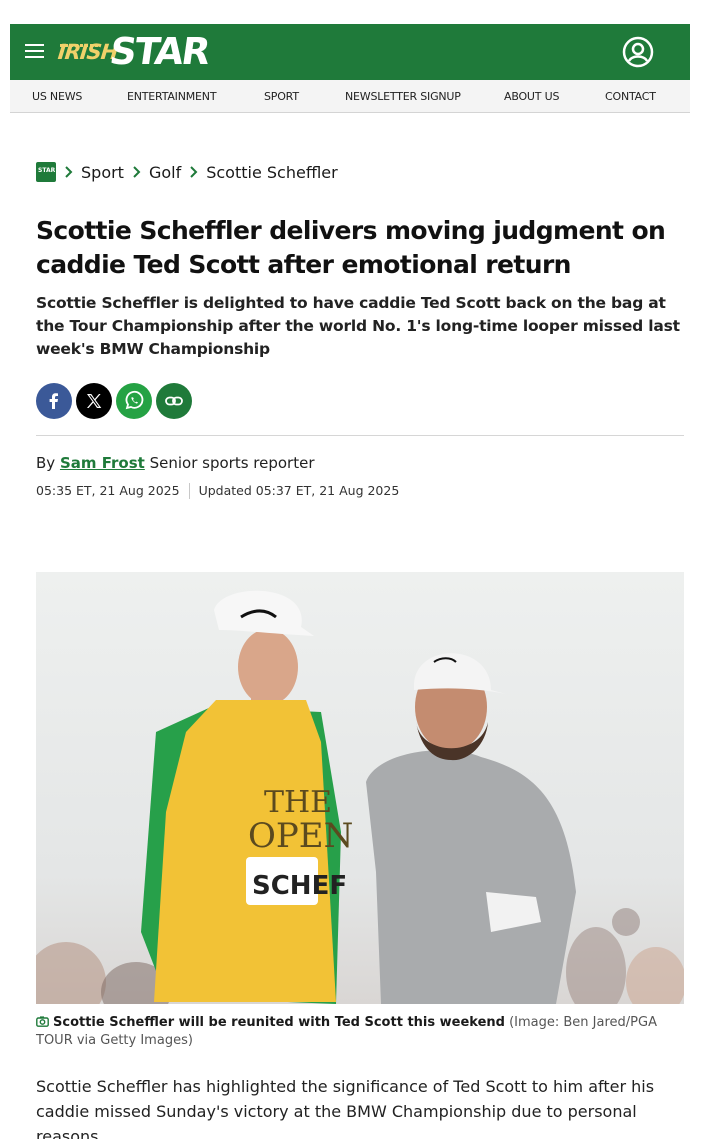 This screenshot has height=1139, width=720. What do you see at coordinates (46, 172) in the screenshot?
I see `breadcrumb-home-logo: STAR` at bounding box center [46, 172].